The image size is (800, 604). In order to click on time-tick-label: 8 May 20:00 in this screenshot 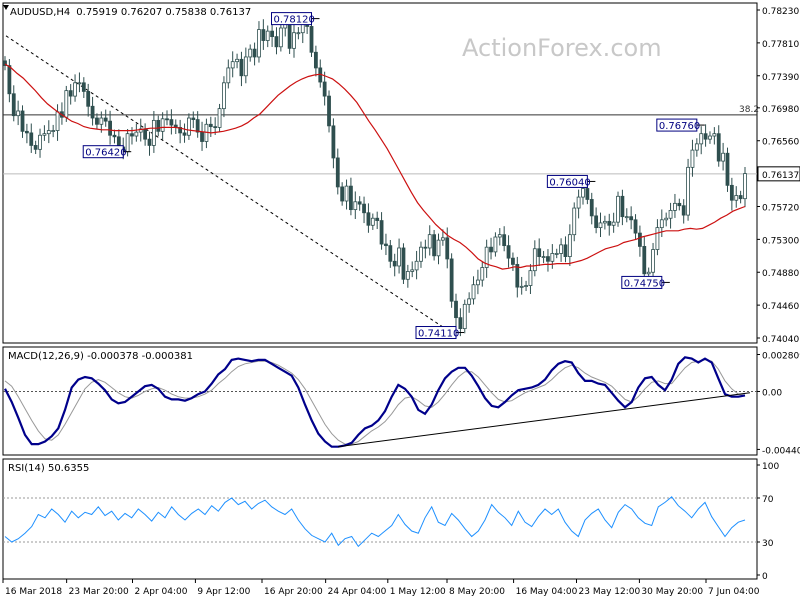, I will do `click(477, 592)`.